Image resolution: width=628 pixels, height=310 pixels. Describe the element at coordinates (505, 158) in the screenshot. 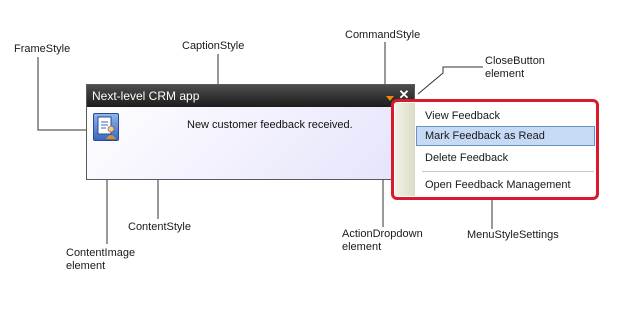

I see `menu-item-delete-feedback: Delete Feedback` at that location.